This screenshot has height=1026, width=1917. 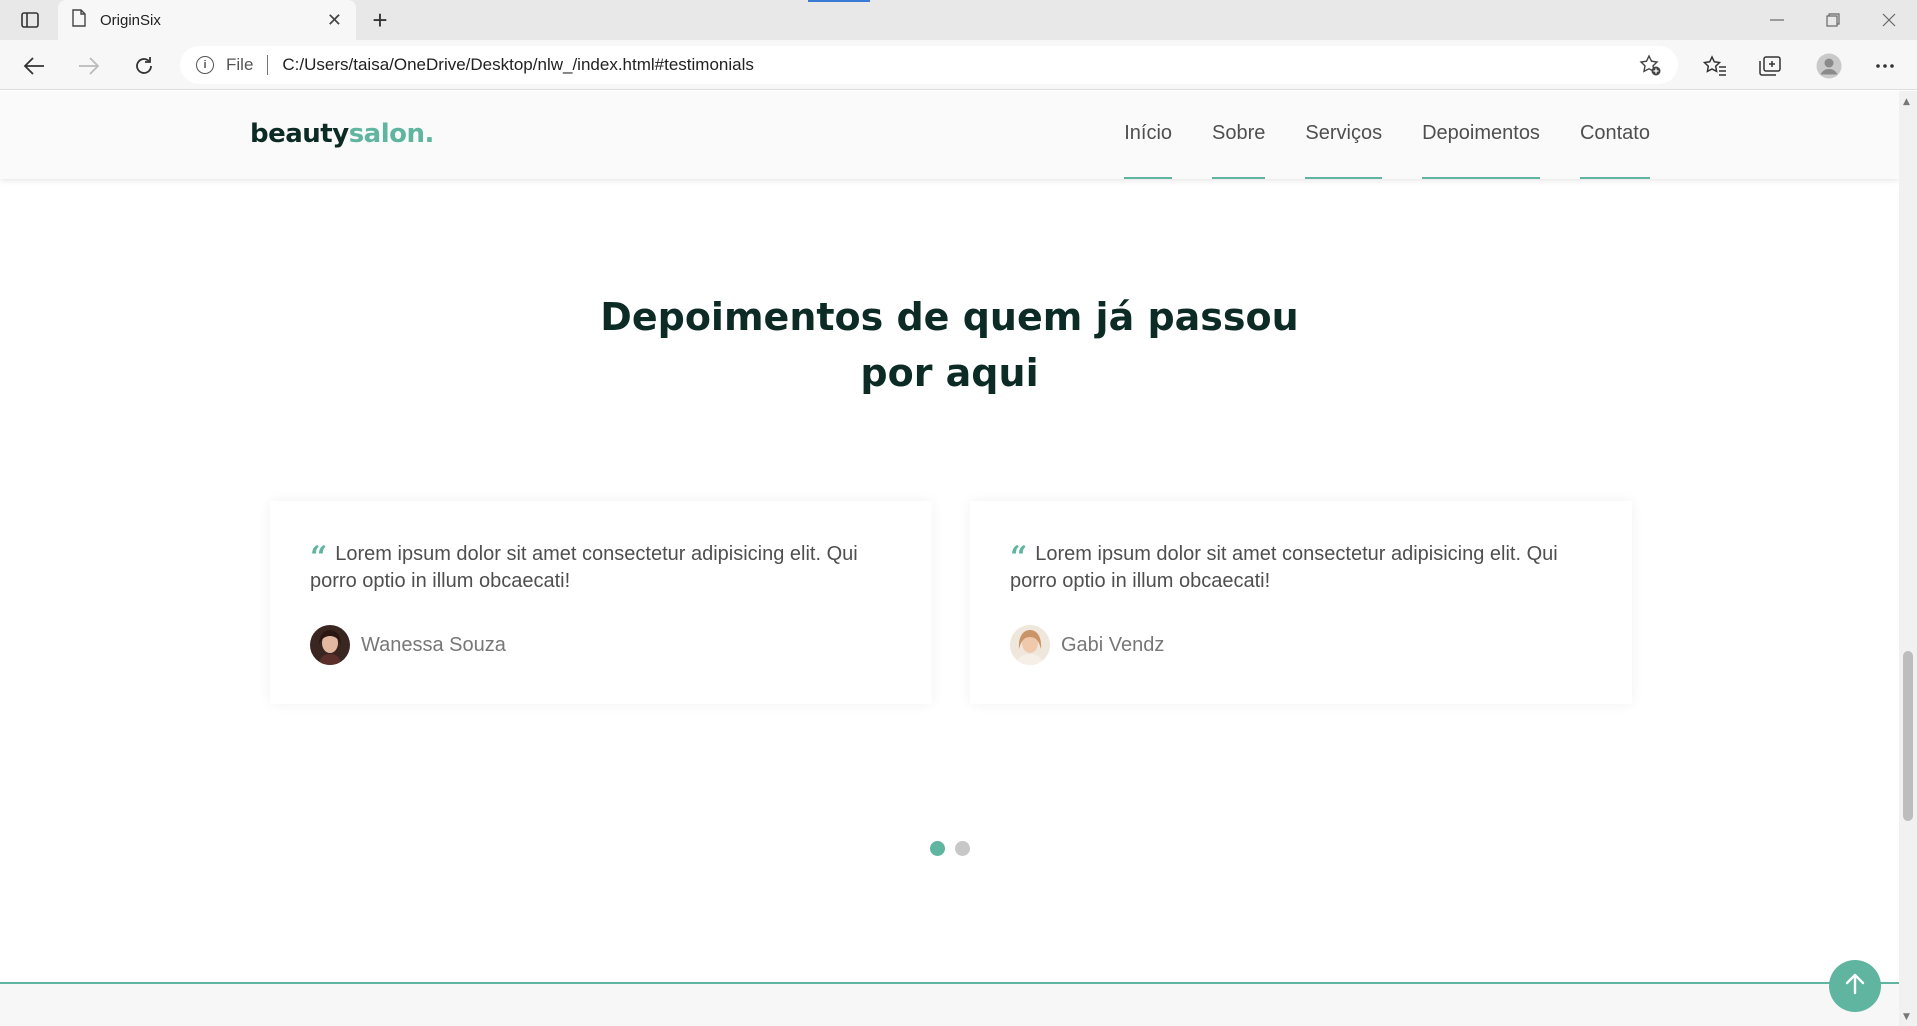 I want to click on profile-icon, so click(x=1829, y=66).